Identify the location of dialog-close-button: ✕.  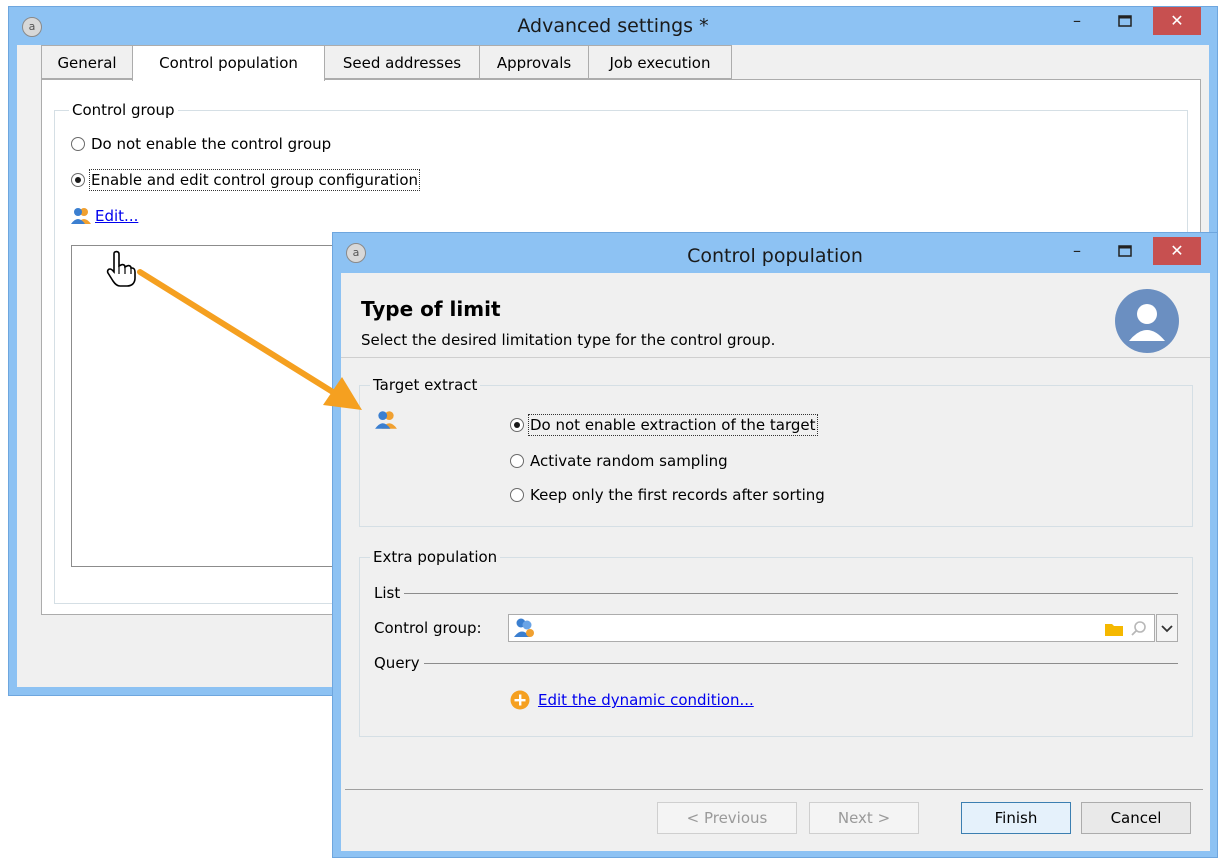
(1177, 251).